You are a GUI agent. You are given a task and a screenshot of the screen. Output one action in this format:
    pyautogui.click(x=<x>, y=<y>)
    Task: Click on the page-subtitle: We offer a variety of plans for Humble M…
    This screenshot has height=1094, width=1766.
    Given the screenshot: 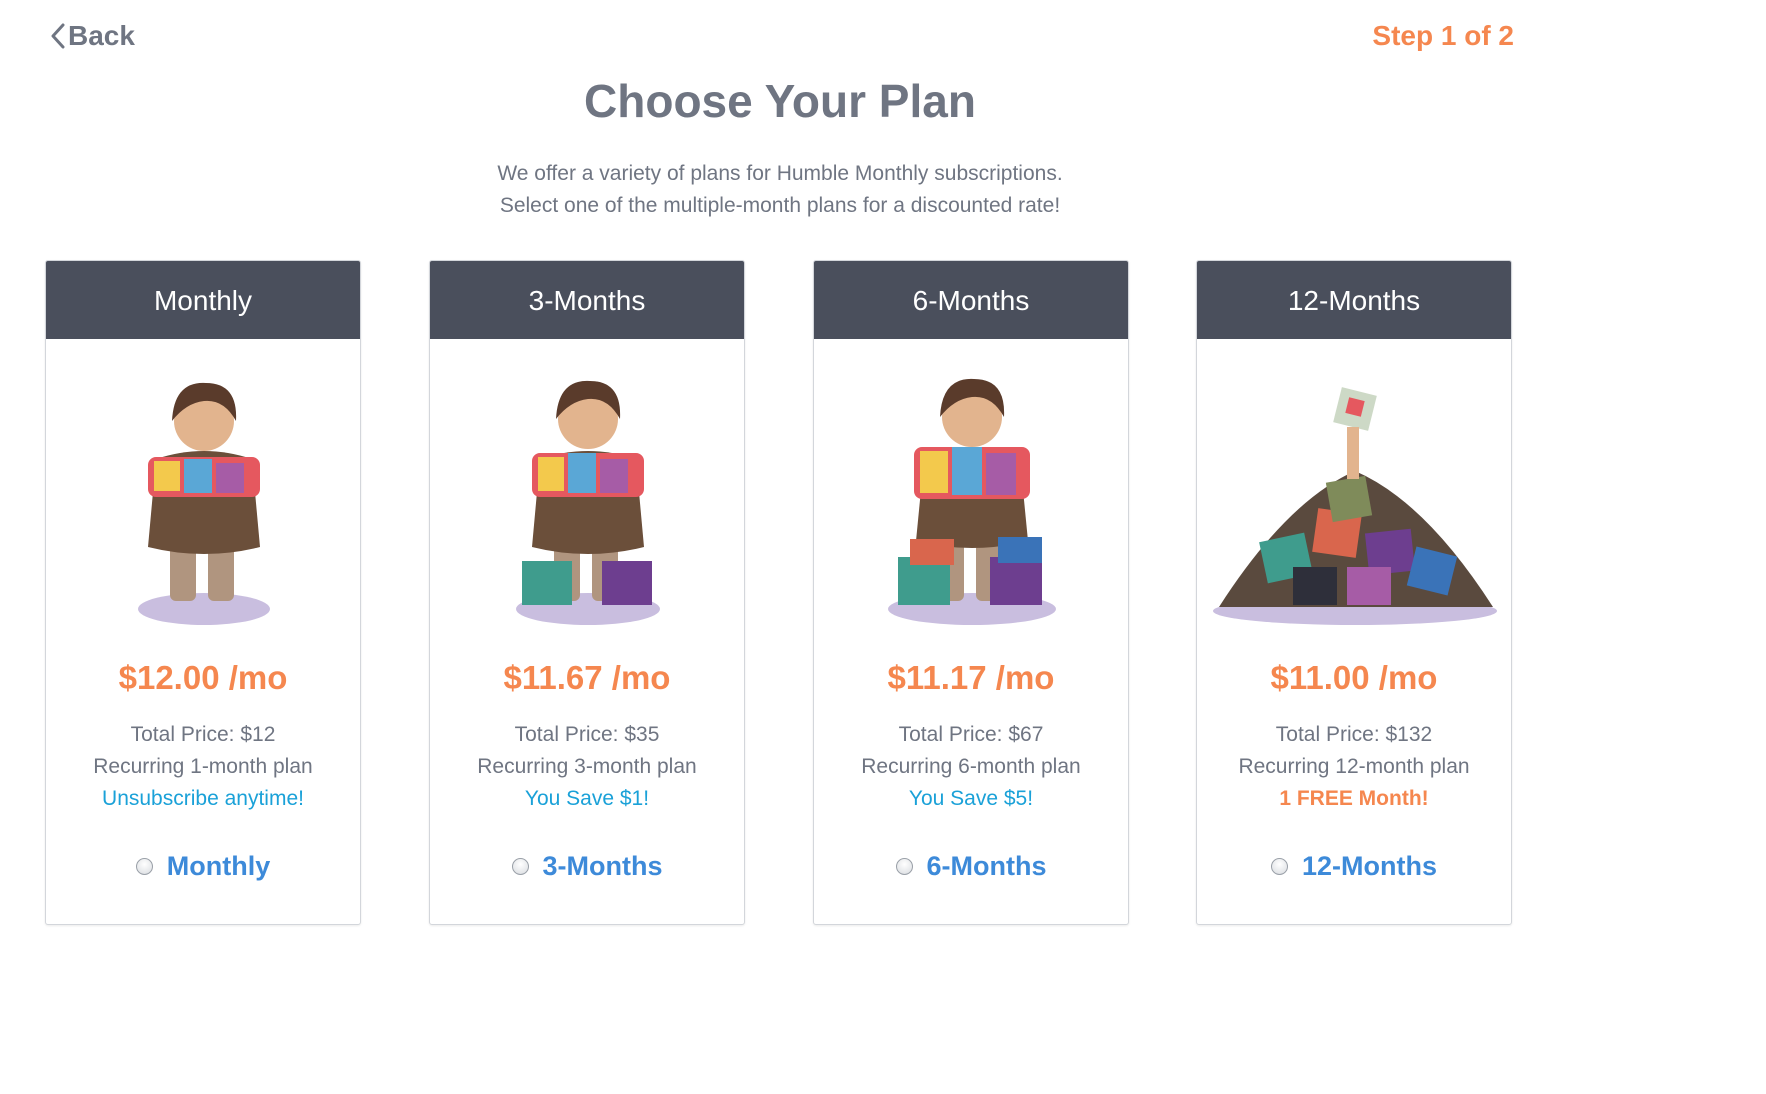 What is the action you would take?
    pyautogui.click(x=780, y=190)
    